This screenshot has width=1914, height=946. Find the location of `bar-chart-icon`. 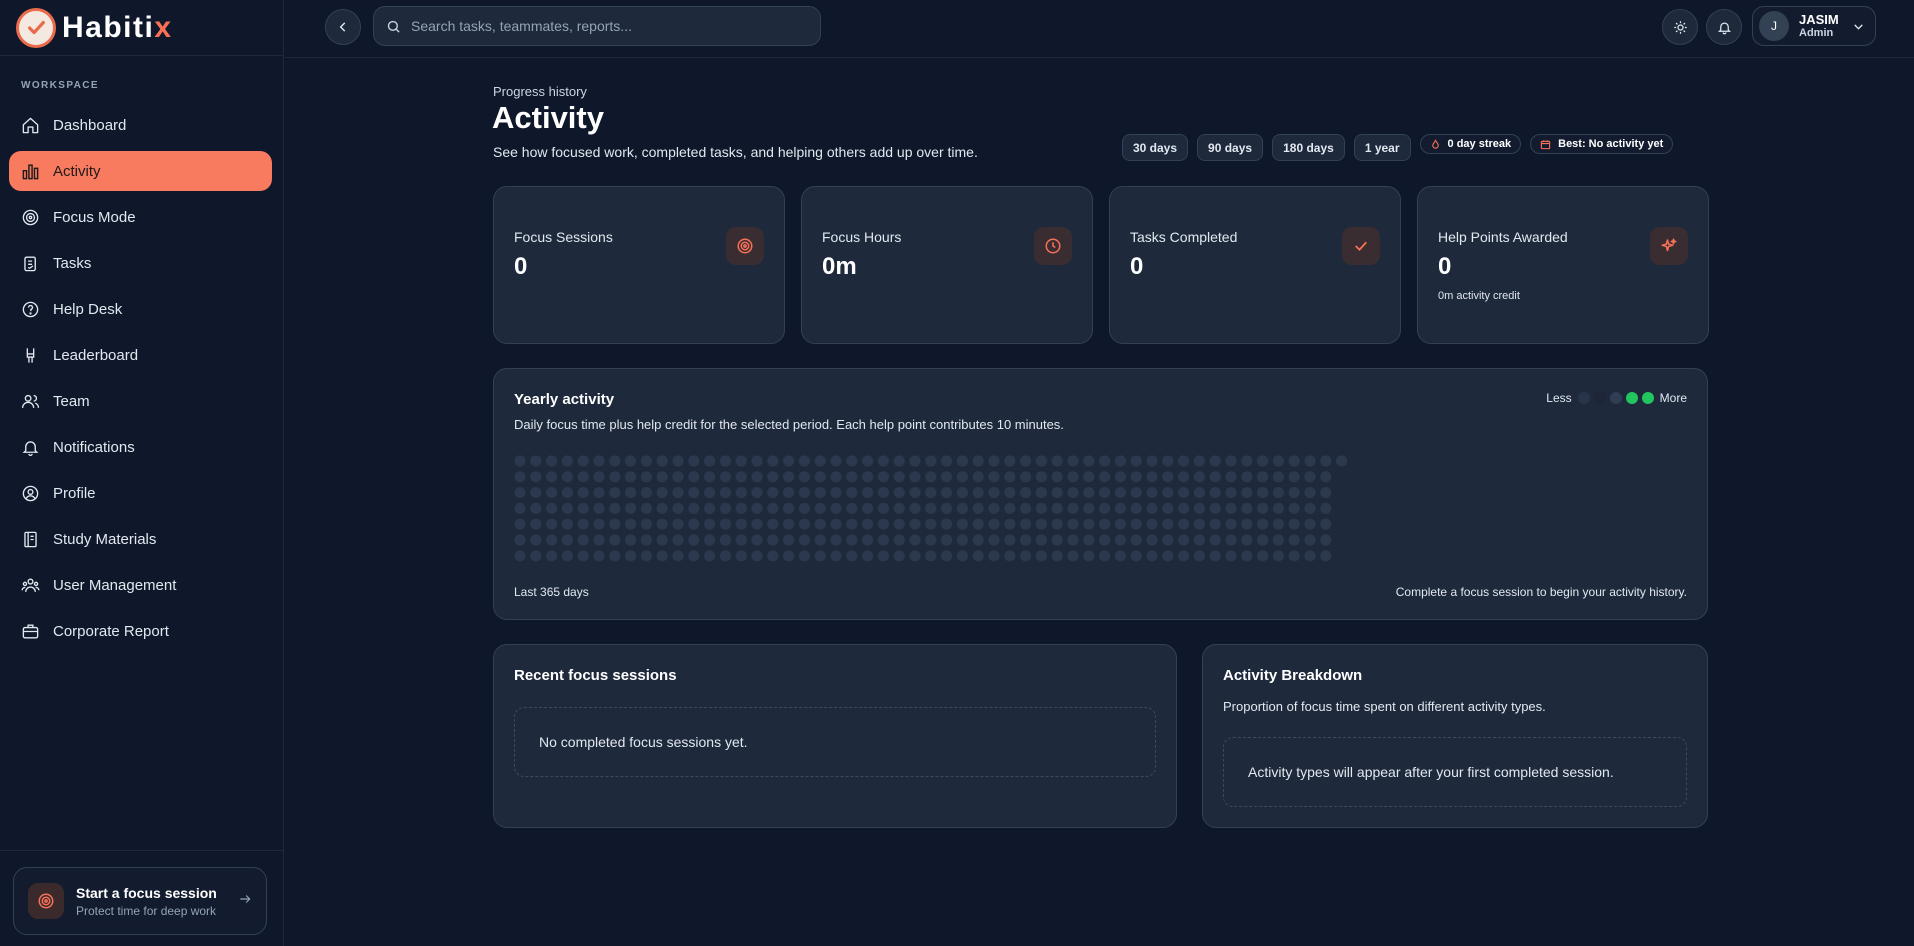

bar-chart-icon is located at coordinates (30, 171).